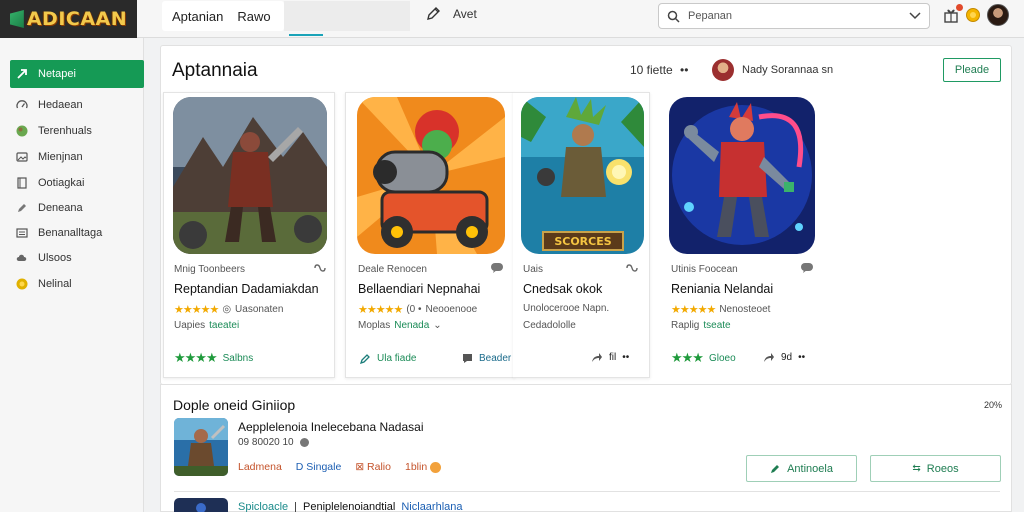  I want to click on card-title: Cnedsak okok, so click(562, 289).